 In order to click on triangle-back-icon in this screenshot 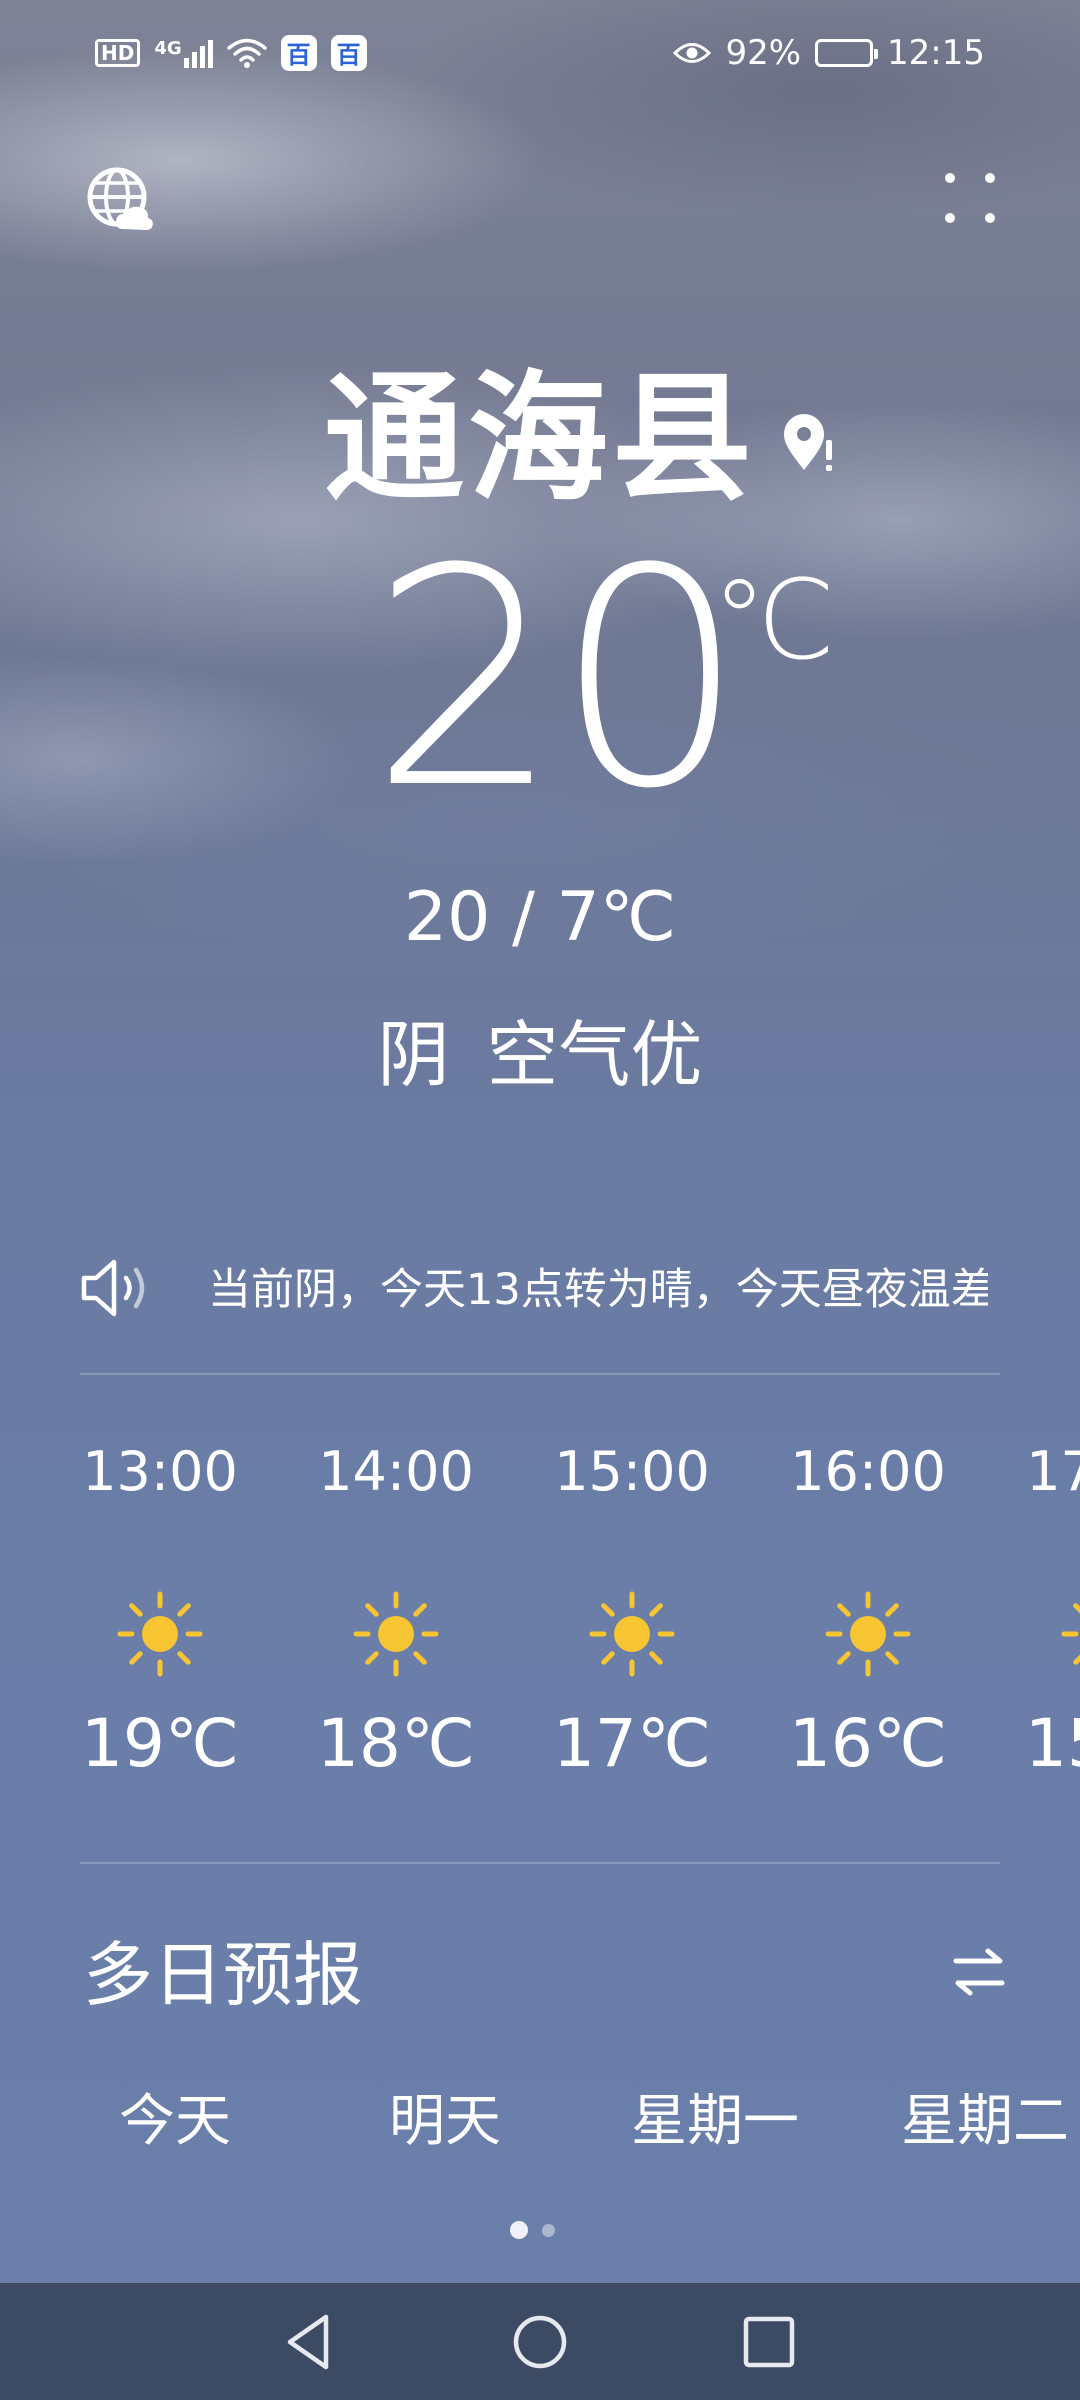, I will do `click(309, 2342)`.